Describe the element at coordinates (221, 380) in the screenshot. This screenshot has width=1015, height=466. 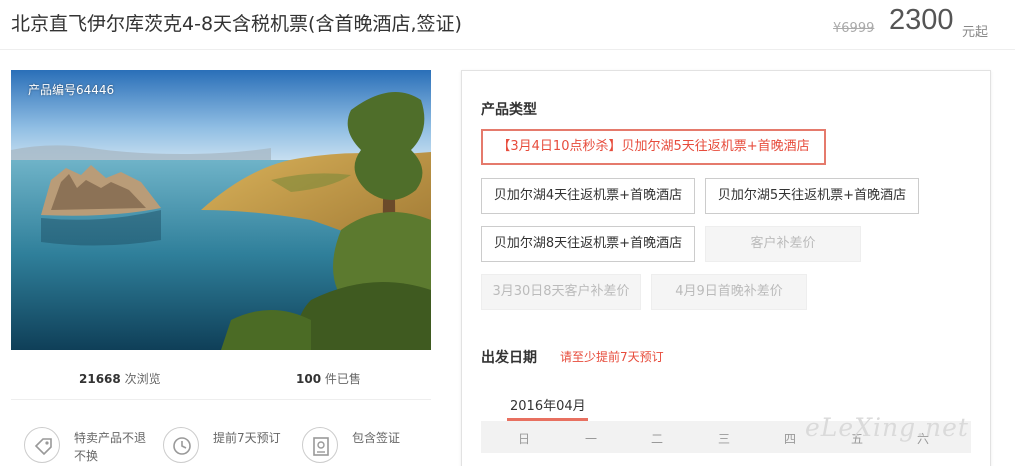
I see `sales-stats: 21668 次浏览 100 件已售` at that location.